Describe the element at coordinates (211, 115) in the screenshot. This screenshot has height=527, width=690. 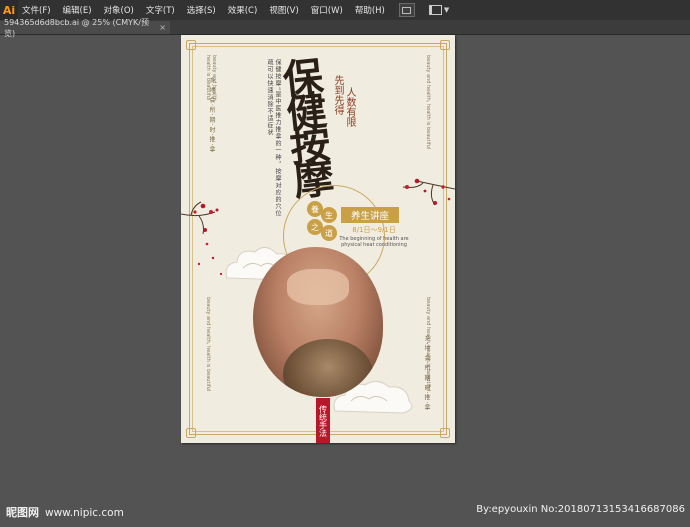
I see `left-poem: 乡·地·会·所·期·时·推·拿` at that location.